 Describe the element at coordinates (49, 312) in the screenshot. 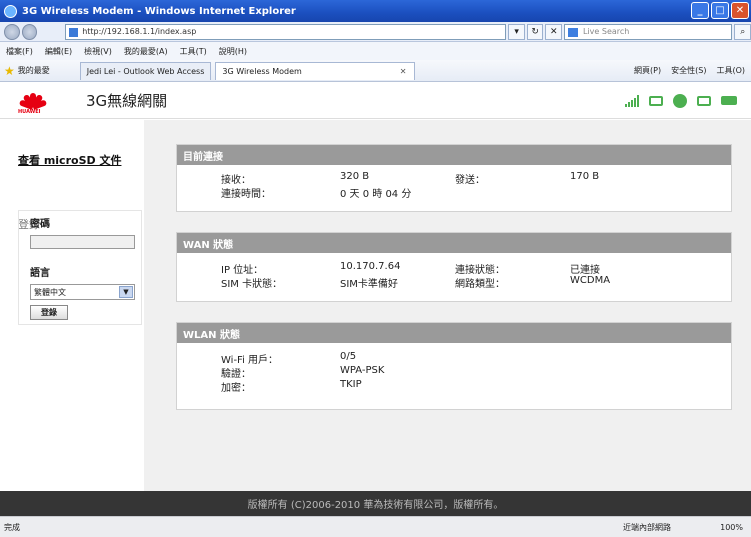

I see `login-button: 登錄` at that location.